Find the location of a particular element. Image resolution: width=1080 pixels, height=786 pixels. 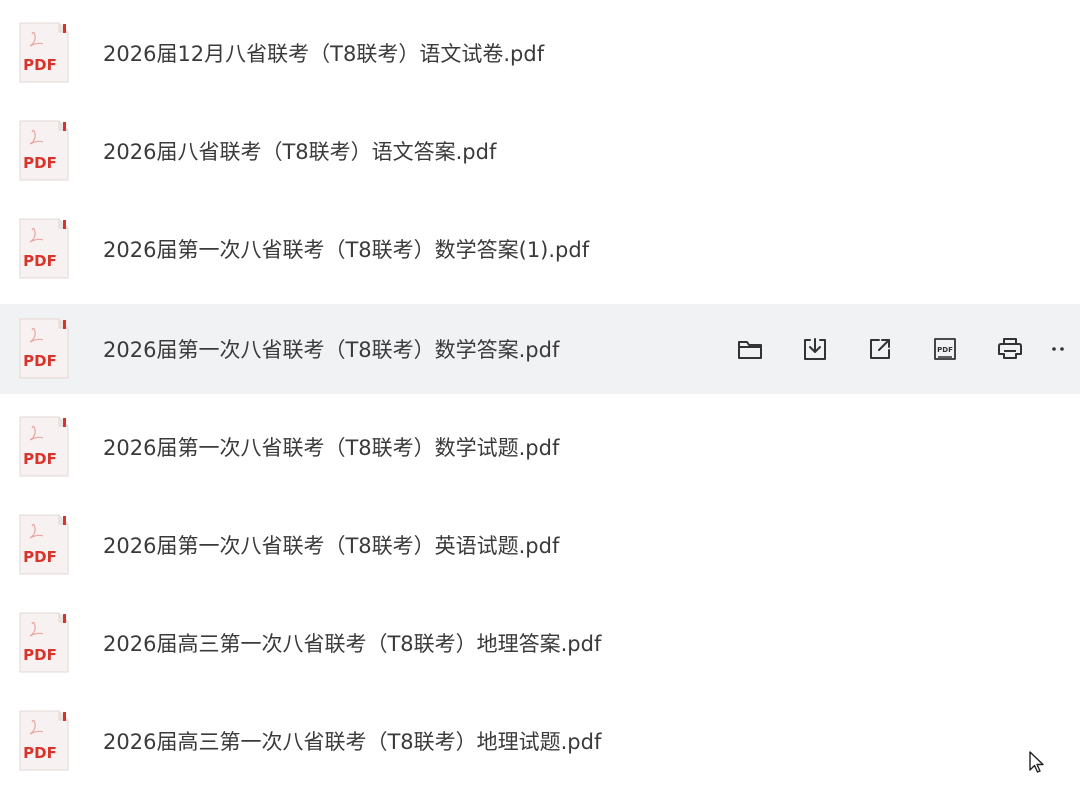

file-name: 2026届八省联考（T8联考）语文答案.pdf is located at coordinates (299, 151).